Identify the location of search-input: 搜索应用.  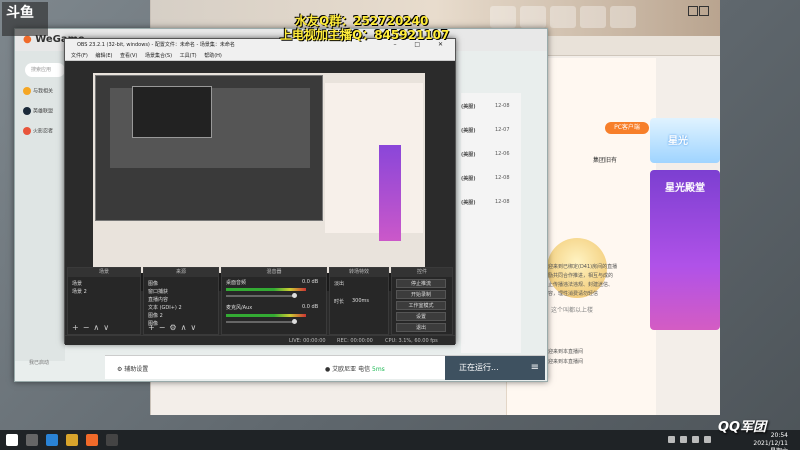
(45, 70).